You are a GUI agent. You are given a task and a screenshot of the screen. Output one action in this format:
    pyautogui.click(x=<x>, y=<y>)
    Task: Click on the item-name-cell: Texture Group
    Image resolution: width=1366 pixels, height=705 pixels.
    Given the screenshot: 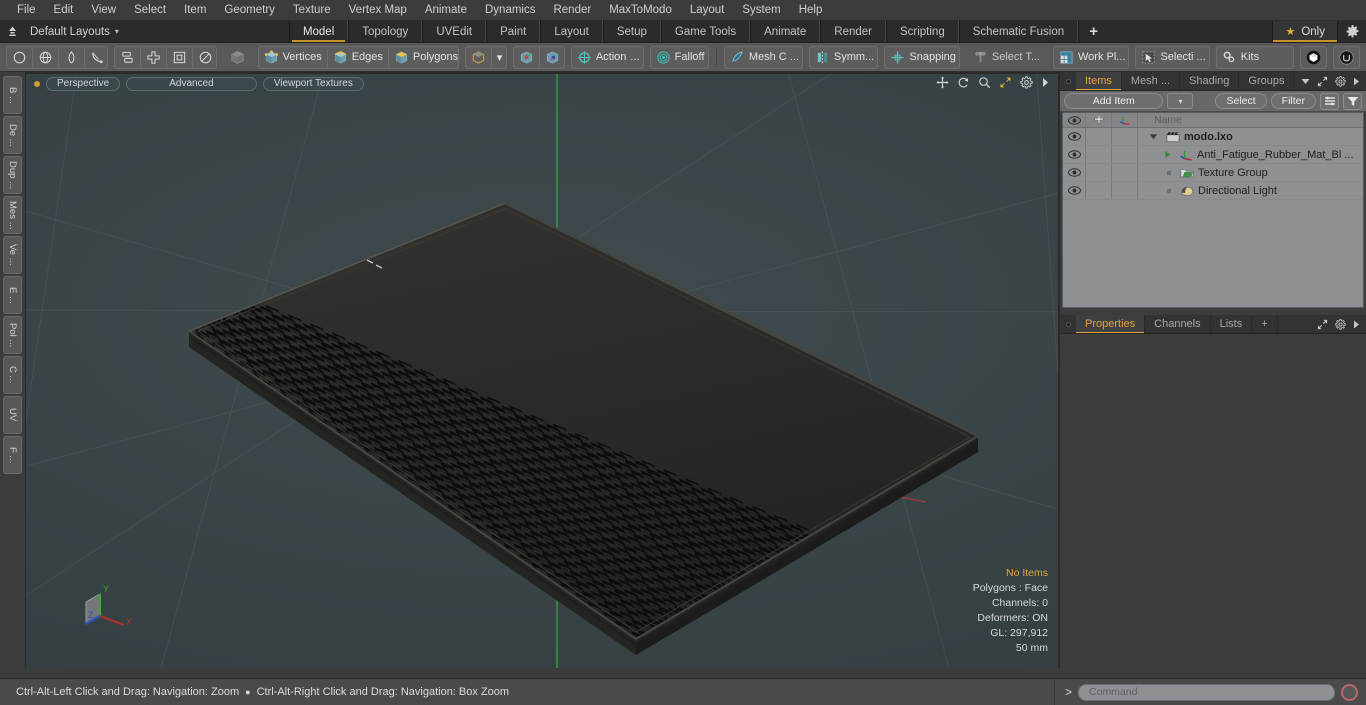 What is the action you would take?
    pyautogui.click(x=1250, y=172)
    